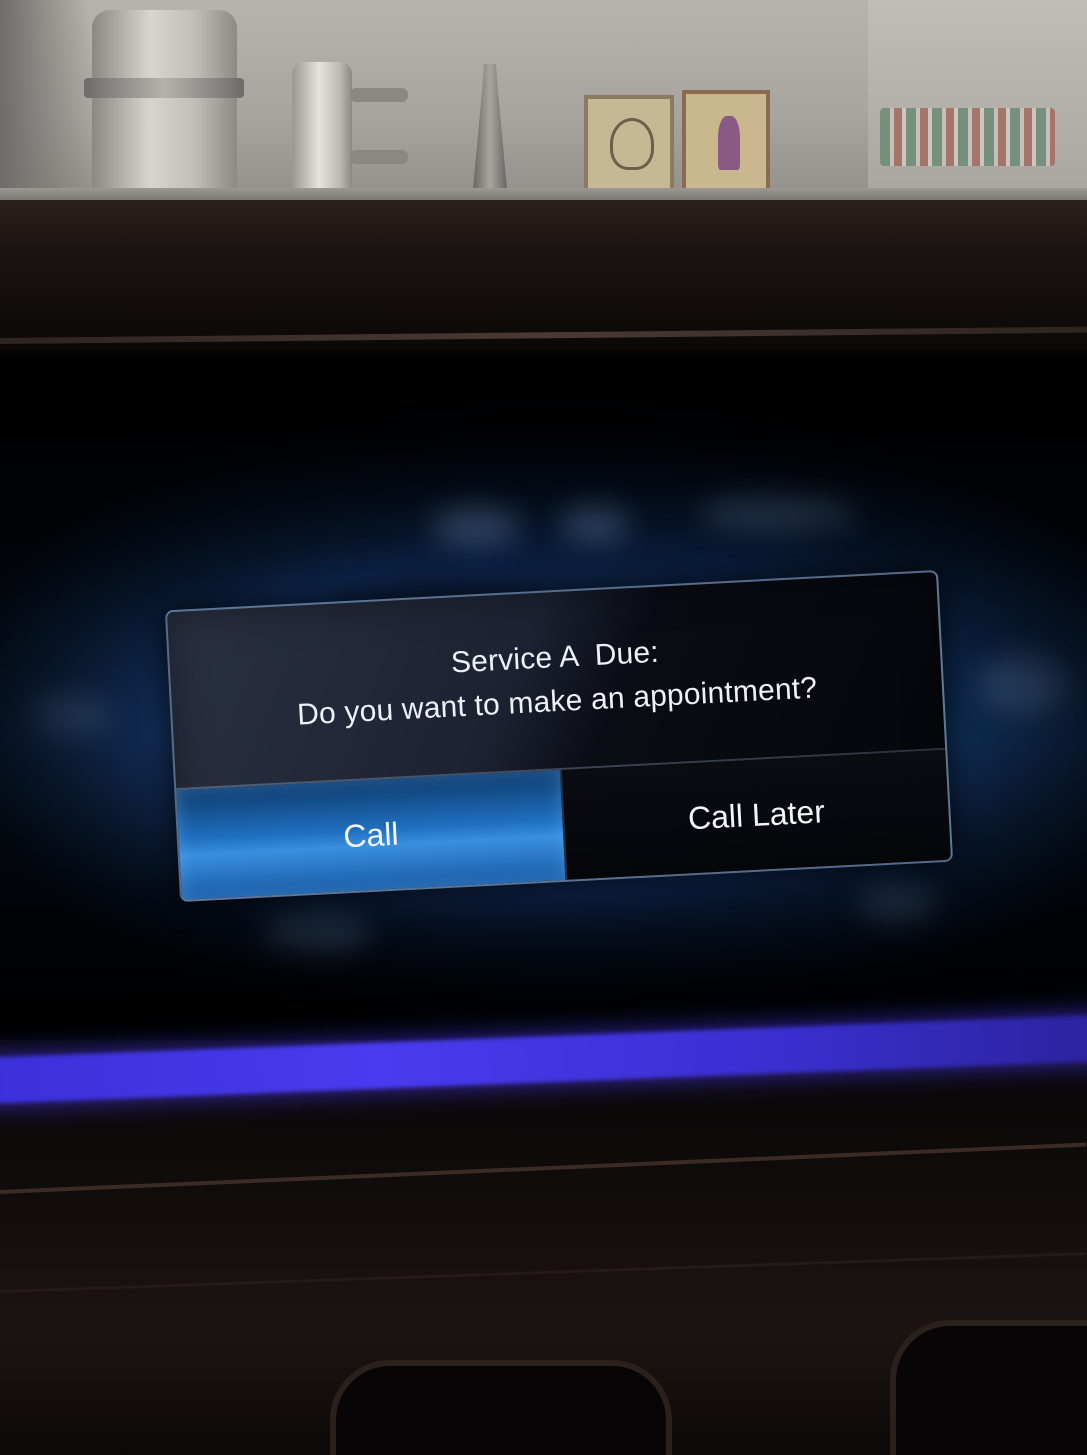 The width and height of the screenshot is (1087, 1455). Describe the element at coordinates (164, 105) in the screenshot. I see `water-heater` at that location.